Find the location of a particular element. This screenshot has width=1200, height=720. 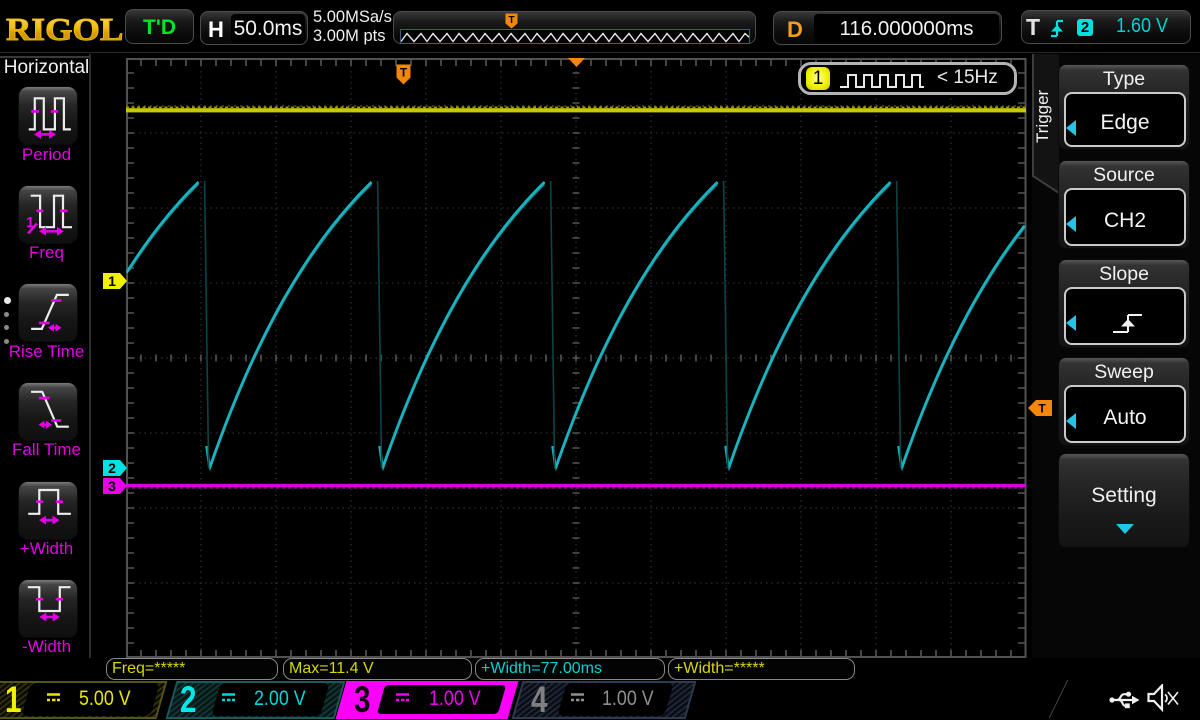

svg-text: 2 is located at coordinates (112, 468).